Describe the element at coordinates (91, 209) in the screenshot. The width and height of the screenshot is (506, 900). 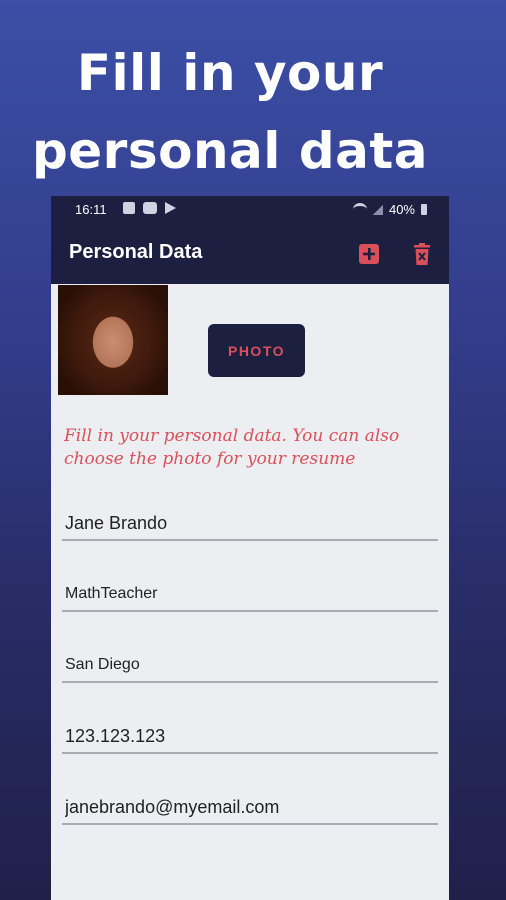
I see `status-time: 16:11` at that location.